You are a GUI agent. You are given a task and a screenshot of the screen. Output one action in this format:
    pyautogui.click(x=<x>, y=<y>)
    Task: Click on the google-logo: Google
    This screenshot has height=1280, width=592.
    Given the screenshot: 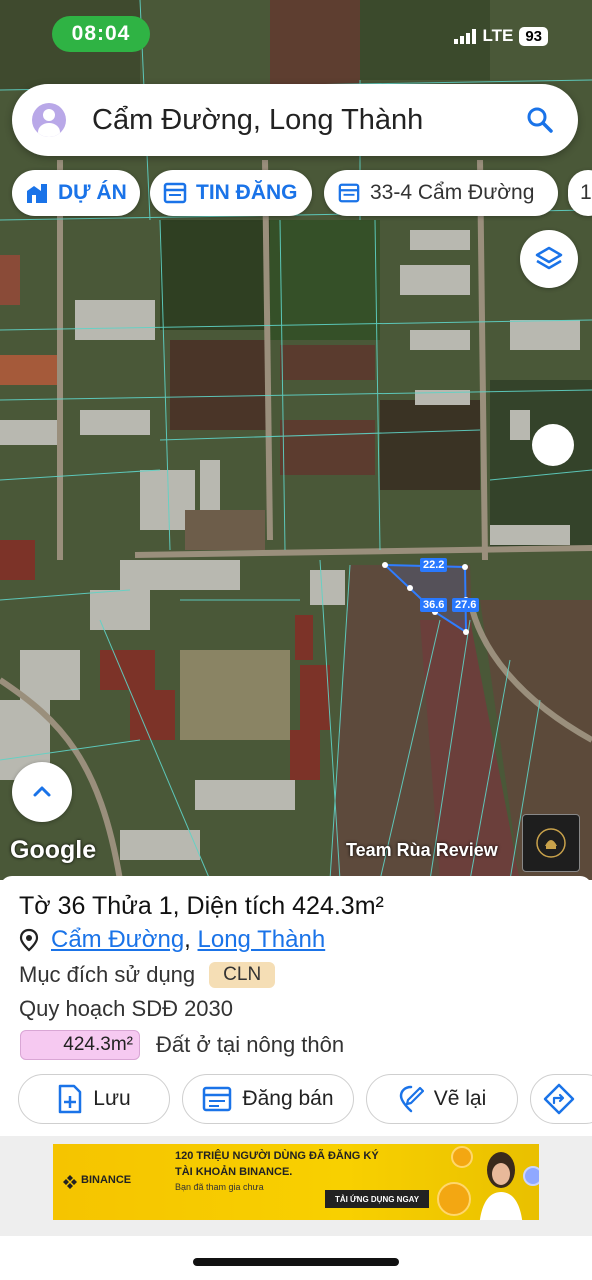 What is the action you would take?
    pyautogui.click(x=53, y=850)
    